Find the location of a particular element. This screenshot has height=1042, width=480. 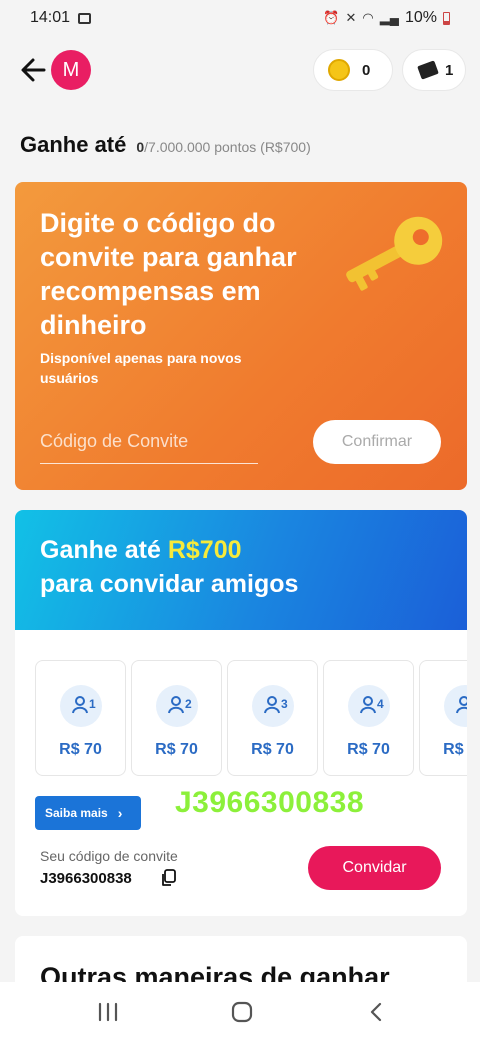

refer-subheadline: para convidar amigos is located at coordinates (169, 584).